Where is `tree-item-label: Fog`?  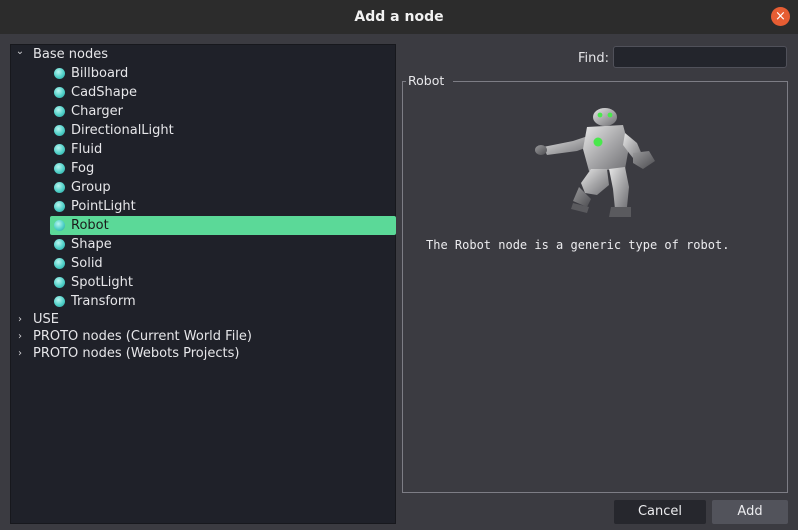
tree-item-label: Fog is located at coordinates (83, 168).